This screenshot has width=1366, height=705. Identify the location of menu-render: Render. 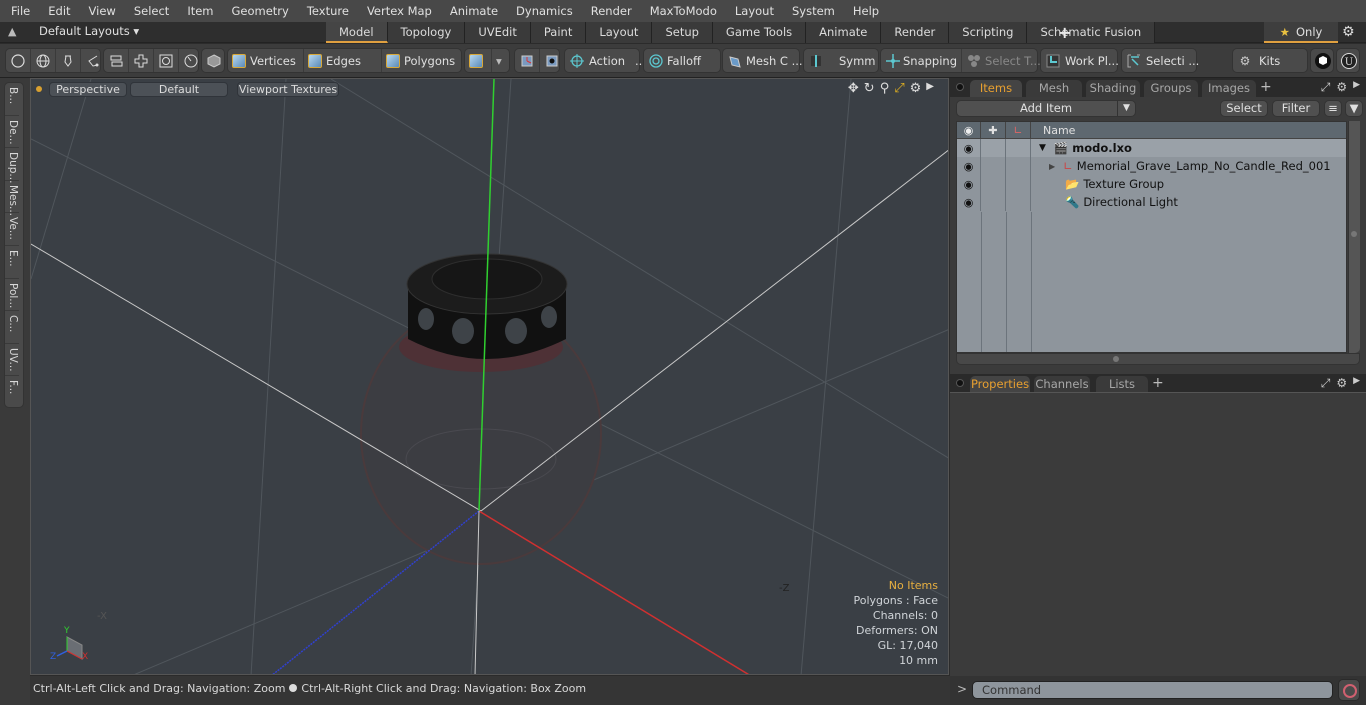
(611, 11).